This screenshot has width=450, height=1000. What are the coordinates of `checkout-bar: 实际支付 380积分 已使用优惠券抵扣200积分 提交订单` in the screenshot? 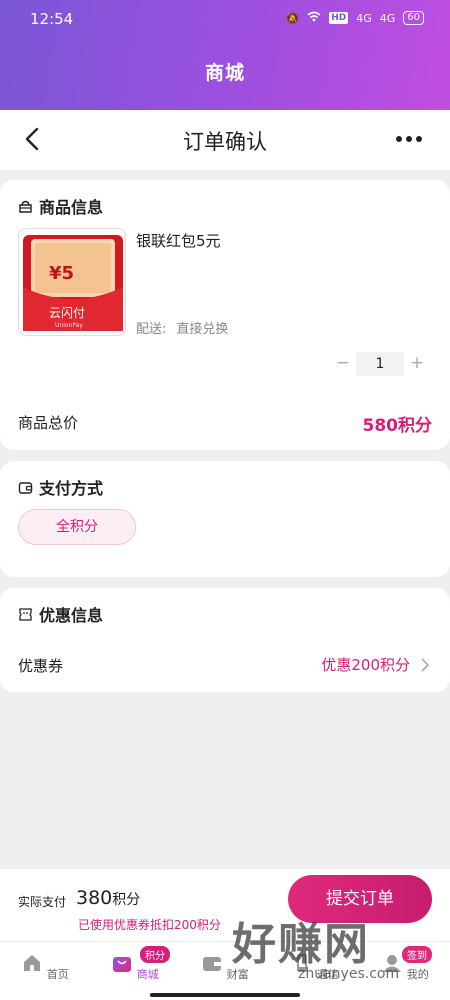 It's located at (225, 904).